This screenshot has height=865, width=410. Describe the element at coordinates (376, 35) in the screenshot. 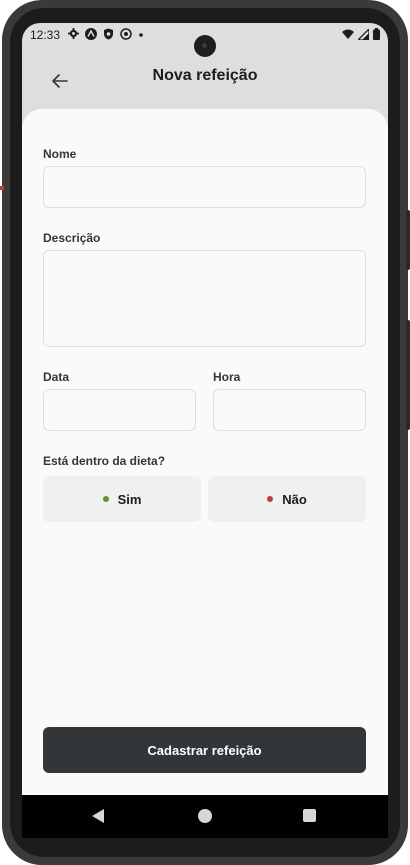

I see `battery-icon` at that location.